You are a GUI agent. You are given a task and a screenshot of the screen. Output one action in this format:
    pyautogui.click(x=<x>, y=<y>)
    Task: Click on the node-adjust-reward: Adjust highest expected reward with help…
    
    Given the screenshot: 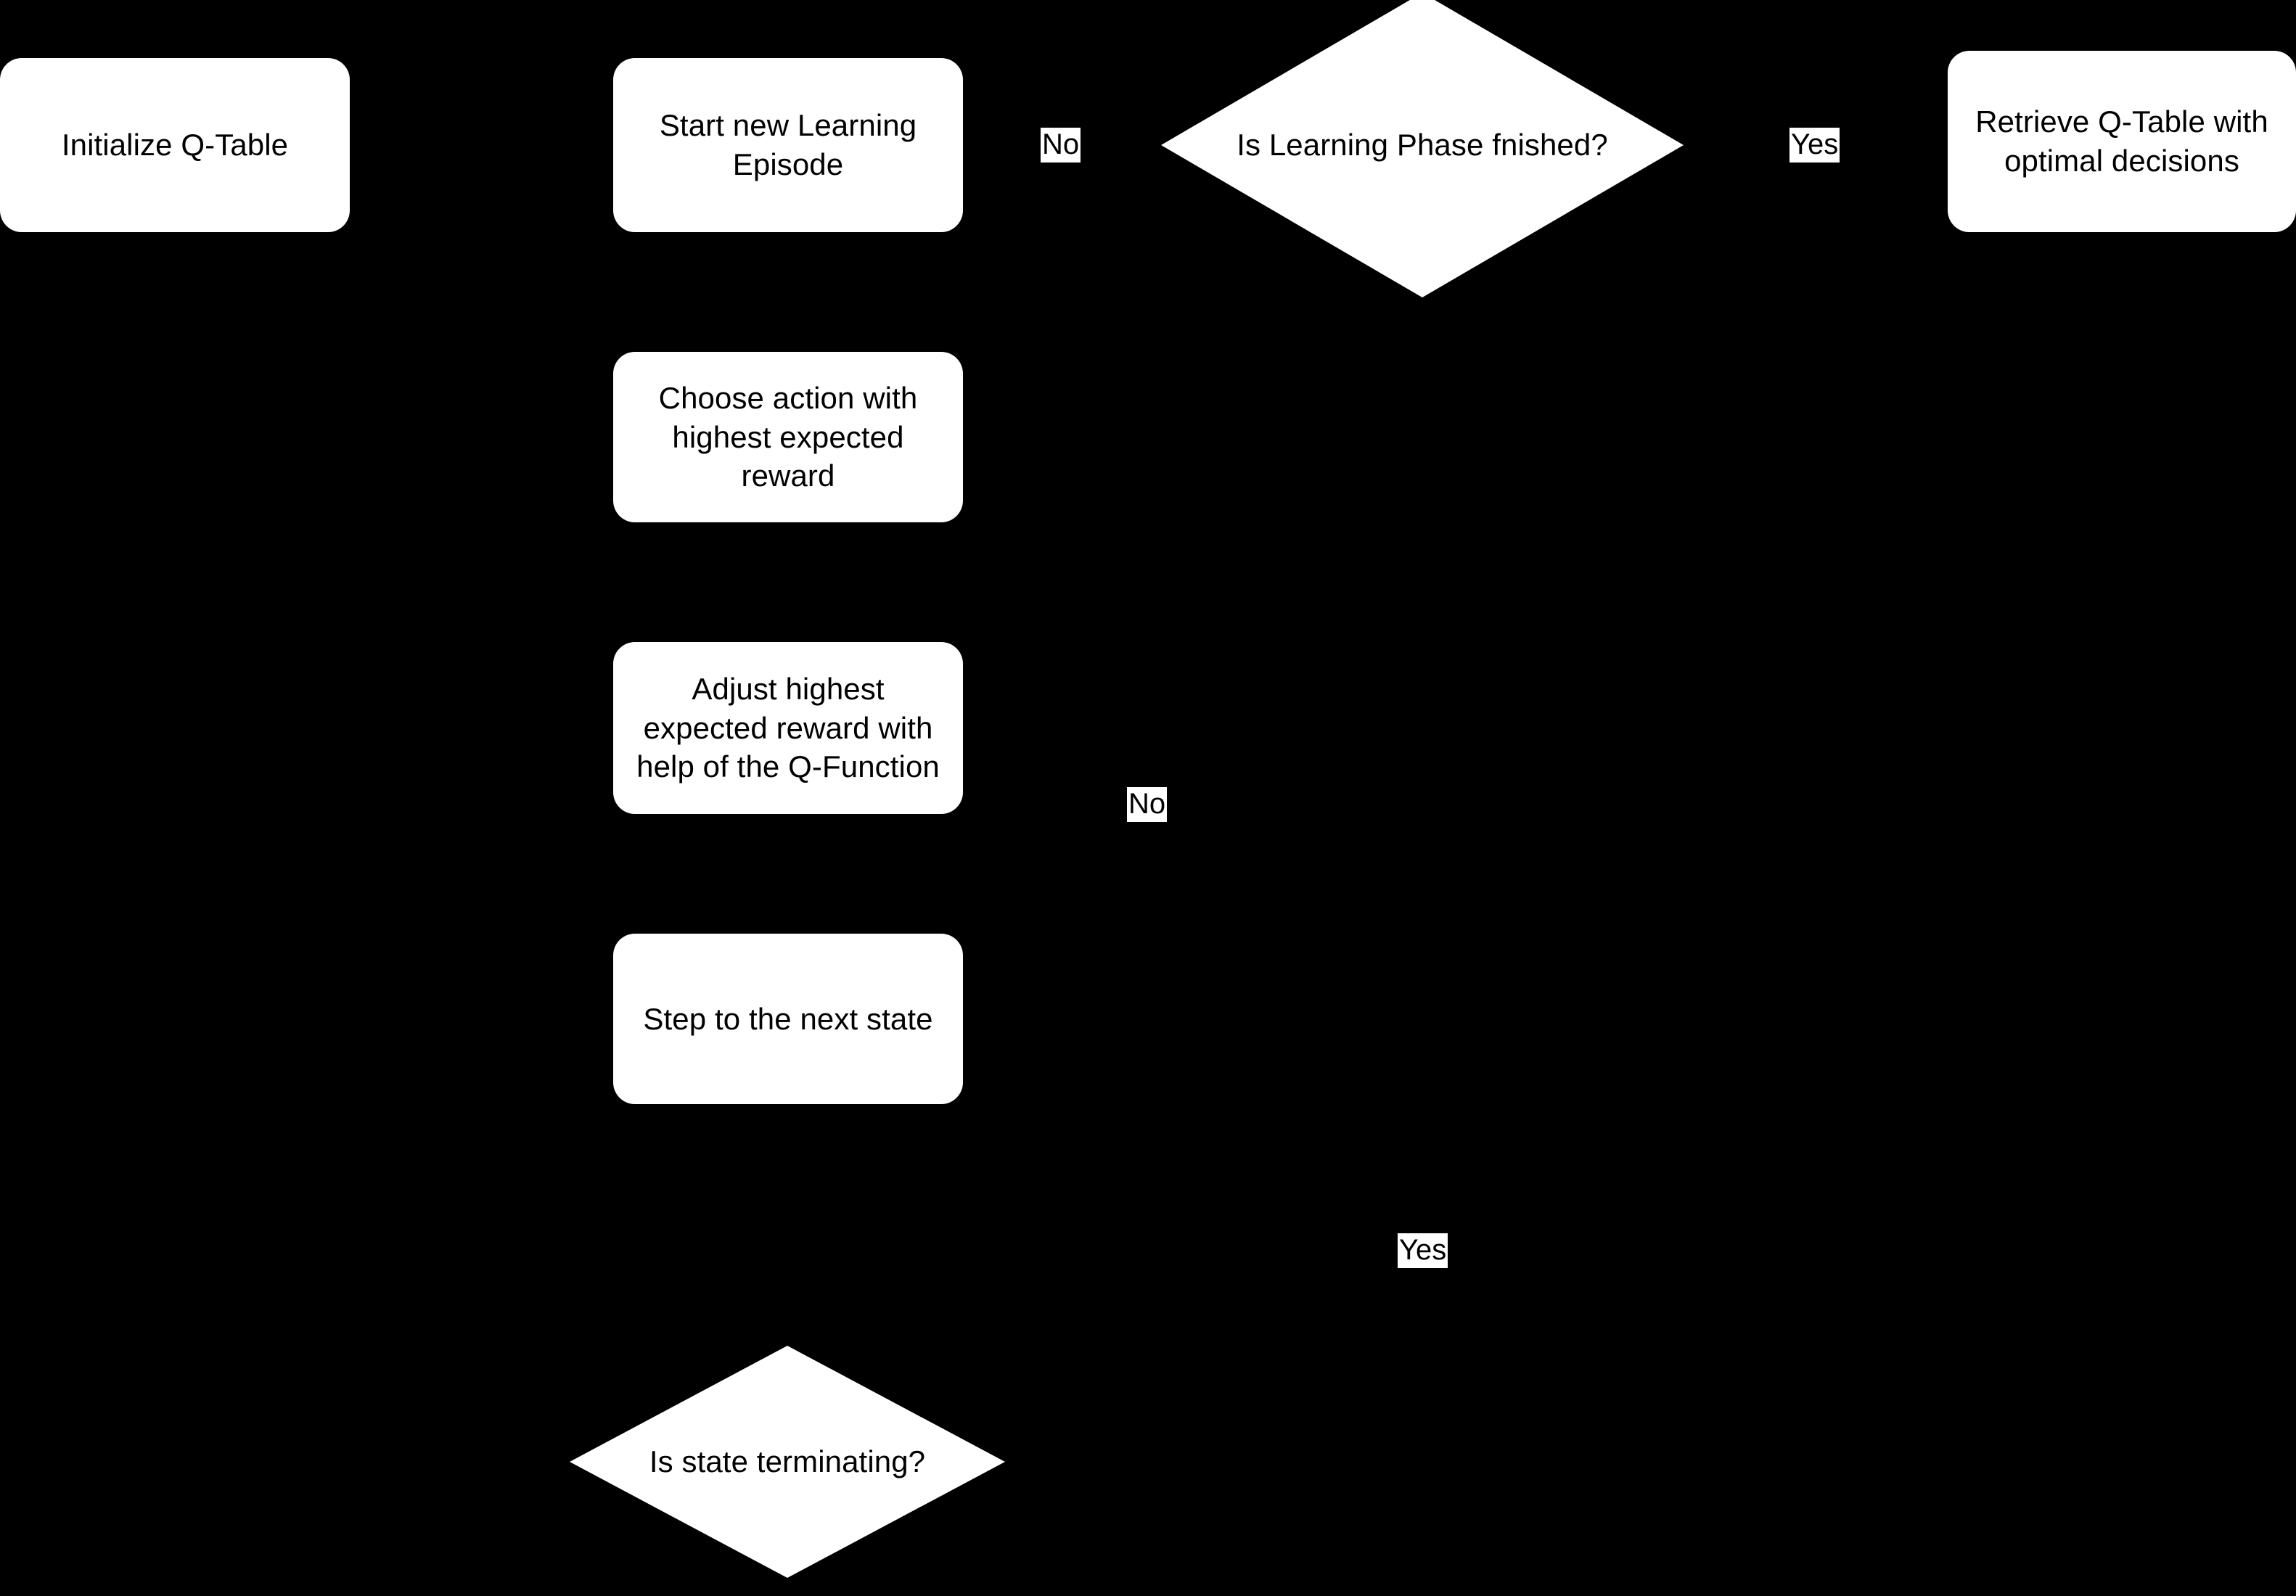 What is the action you would take?
    pyautogui.click(x=788, y=728)
    